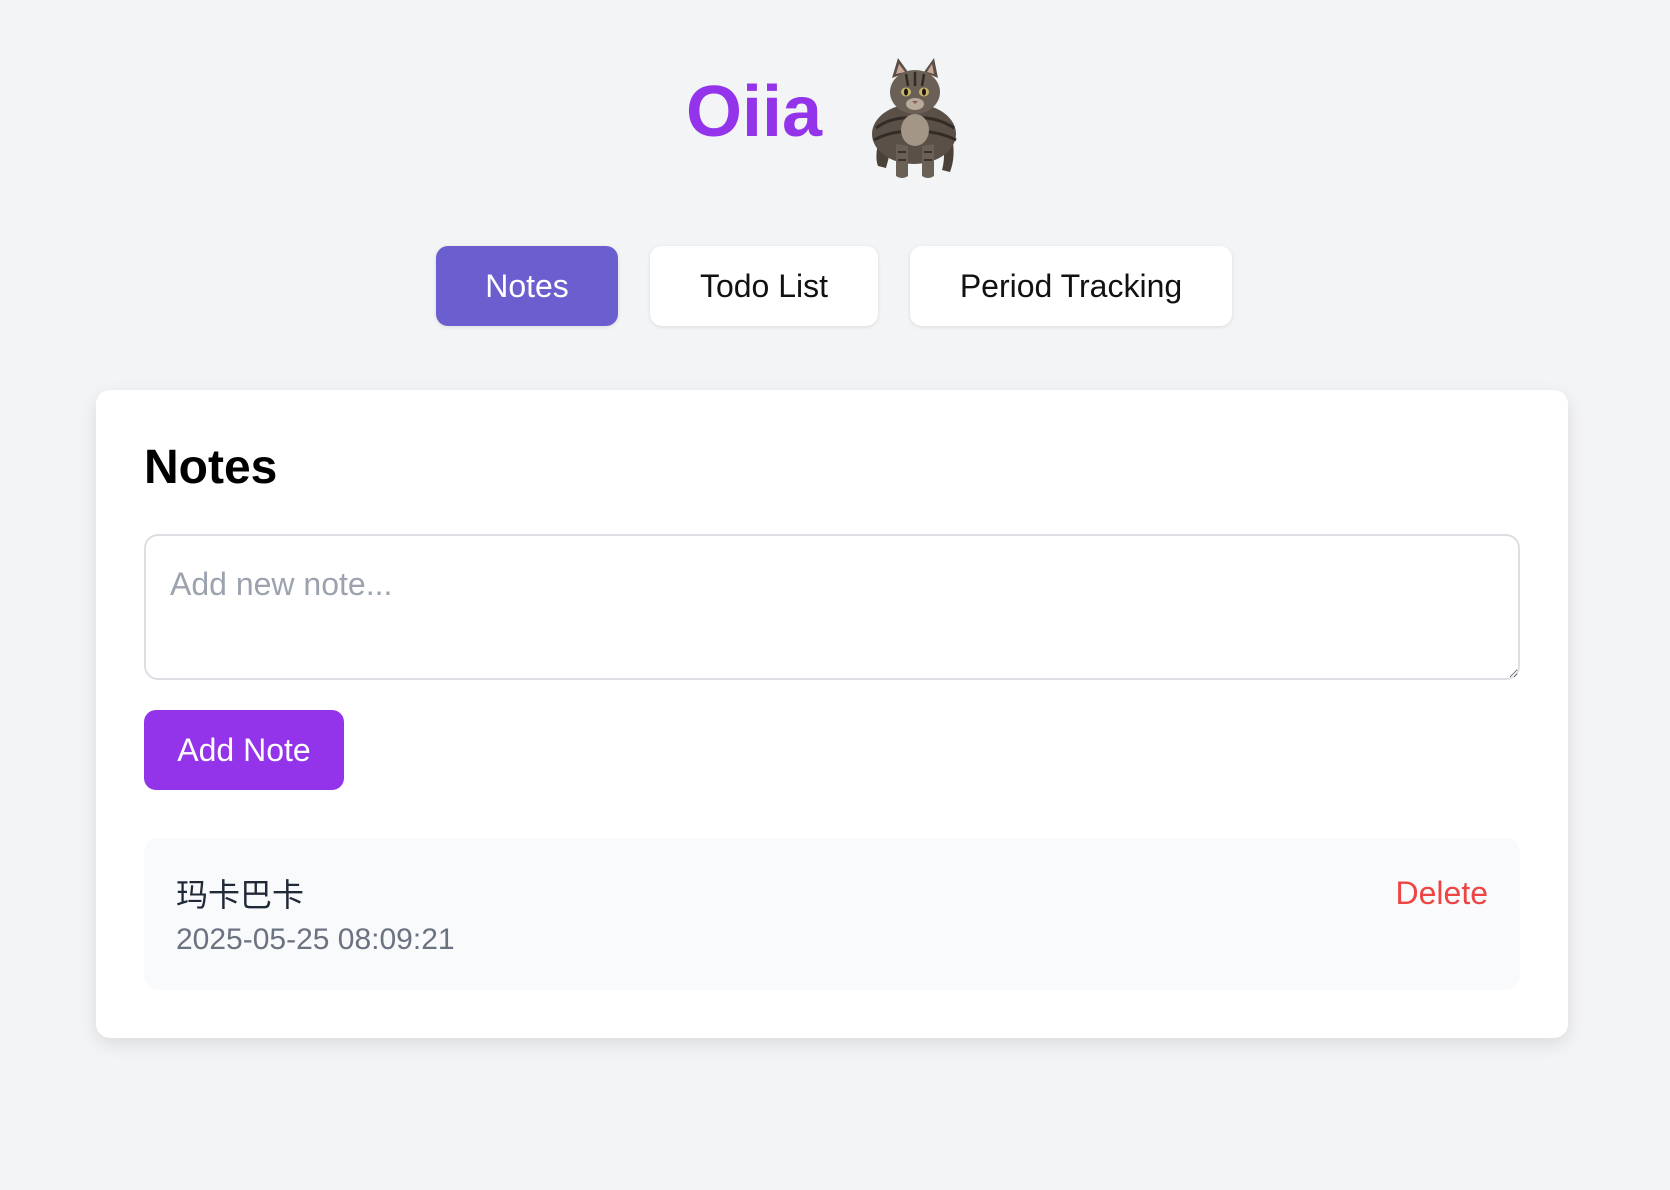 The width and height of the screenshot is (1670, 1190). Describe the element at coordinates (764, 286) in the screenshot. I see `tab-todo-list: Todo List` at that location.